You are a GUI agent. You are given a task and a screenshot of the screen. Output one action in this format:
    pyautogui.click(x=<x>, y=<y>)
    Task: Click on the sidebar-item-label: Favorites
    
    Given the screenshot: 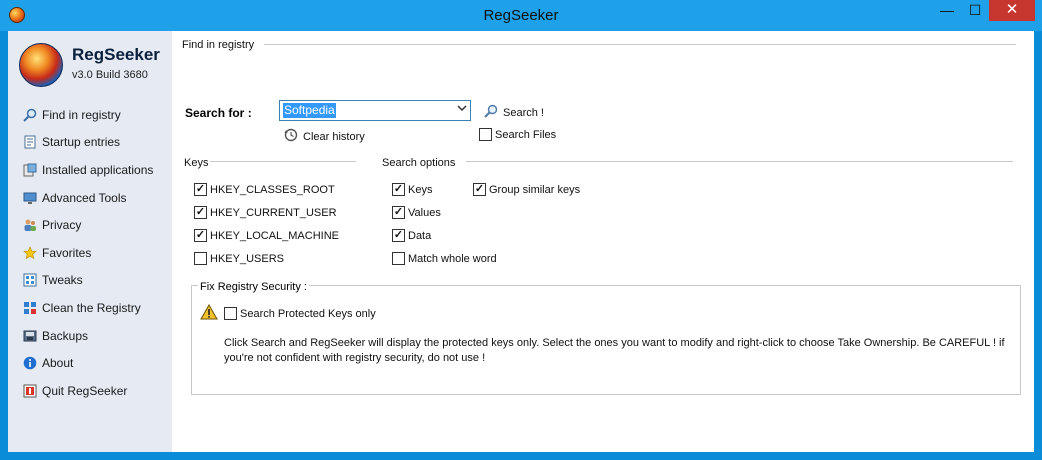 What is the action you would take?
    pyautogui.click(x=67, y=252)
    